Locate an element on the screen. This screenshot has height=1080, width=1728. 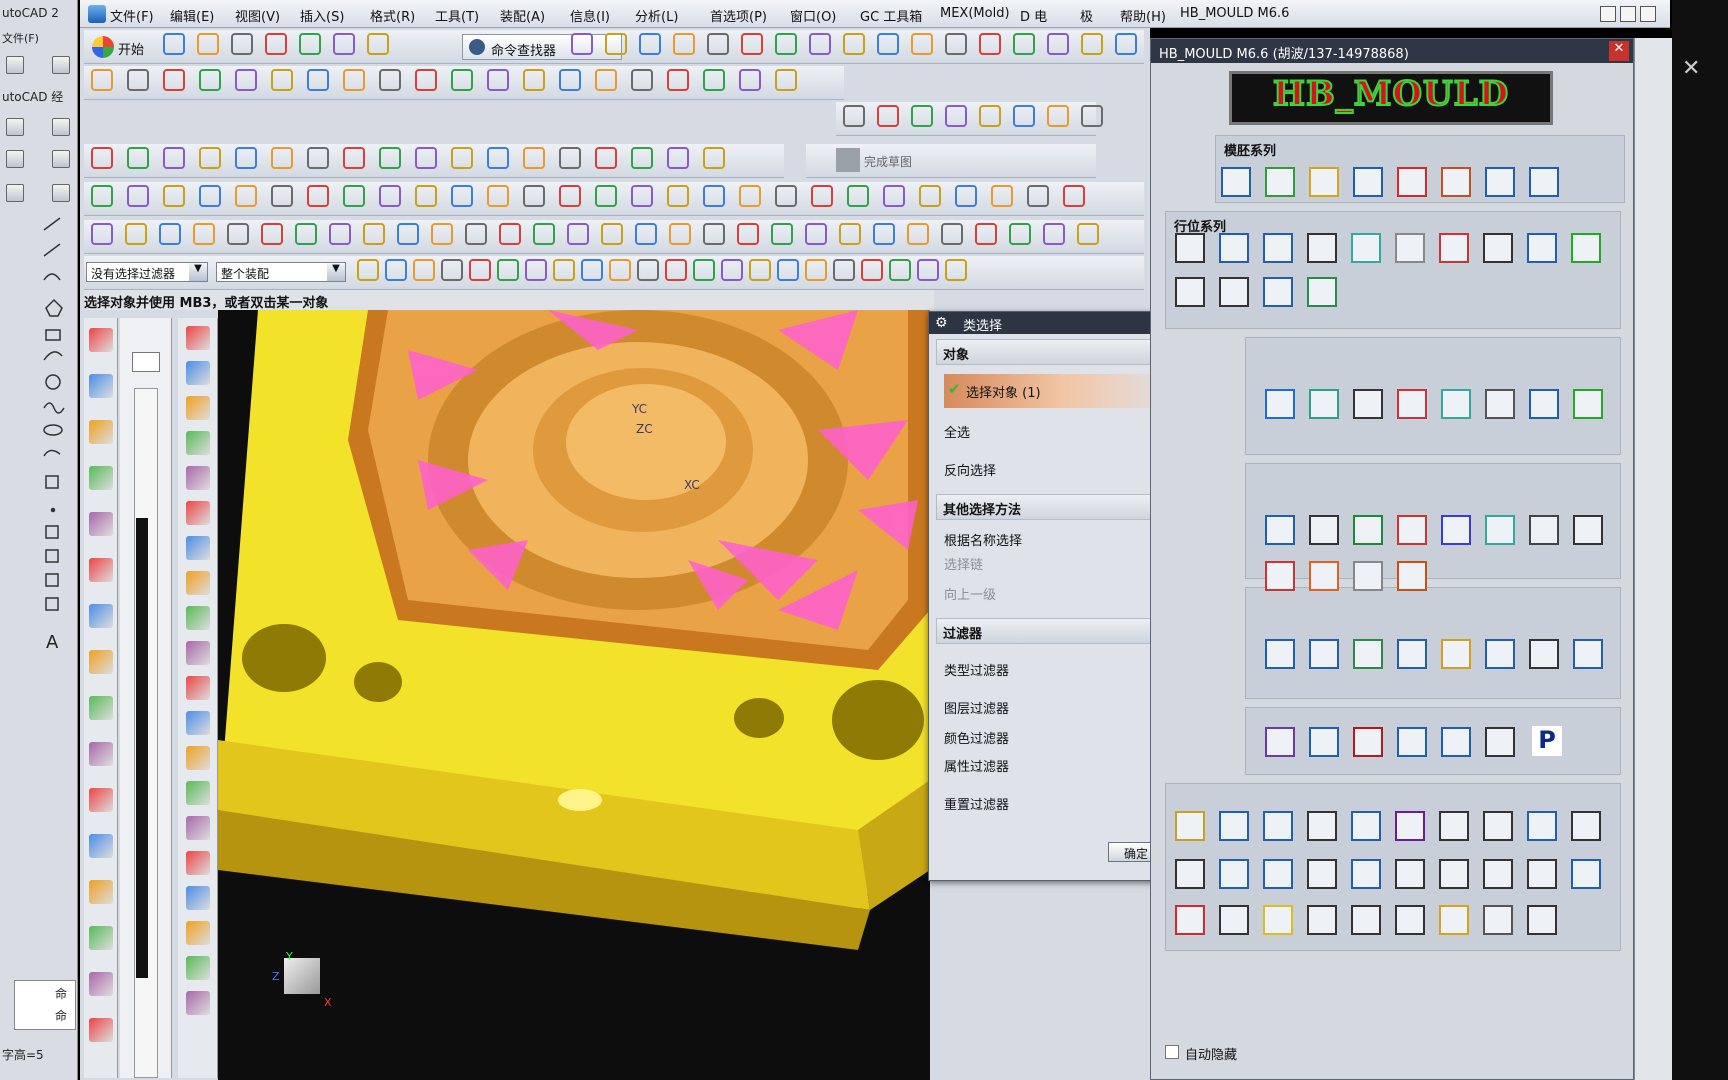
menu-item: 视图(V) is located at coordinates (257, 15).